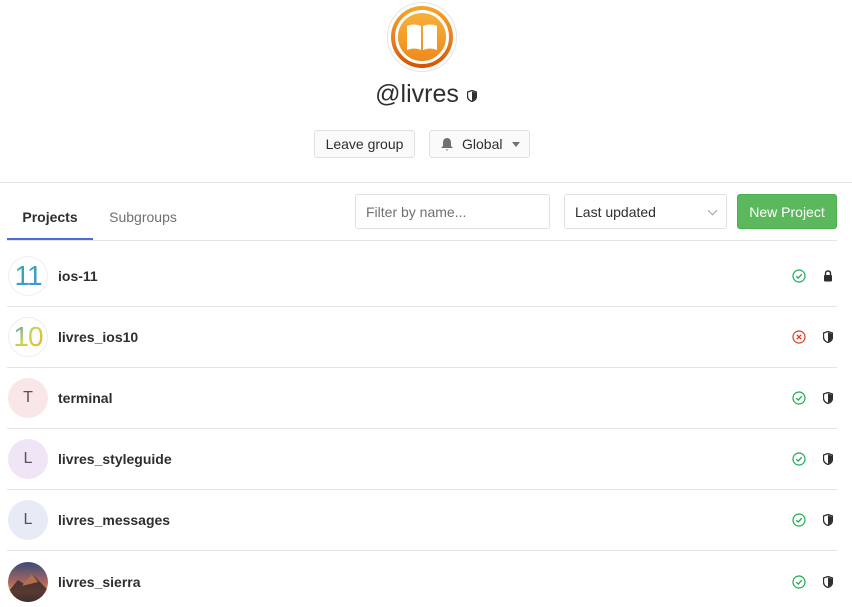 The width and height of the screenshot is (852, 607). What do you see at coordinates (422, 337) in the screenshot?
I see `list-item: 10 livres_ios10` at bounding box center [422, 337].